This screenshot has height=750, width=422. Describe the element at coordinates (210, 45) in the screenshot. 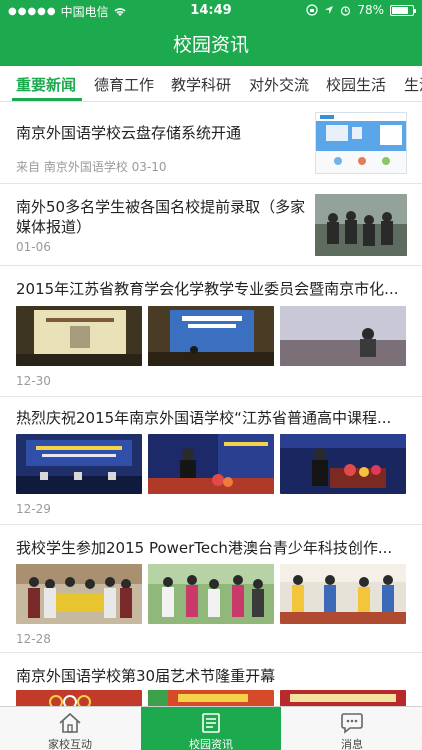

I see `page-title: 校园资讯` at that location.